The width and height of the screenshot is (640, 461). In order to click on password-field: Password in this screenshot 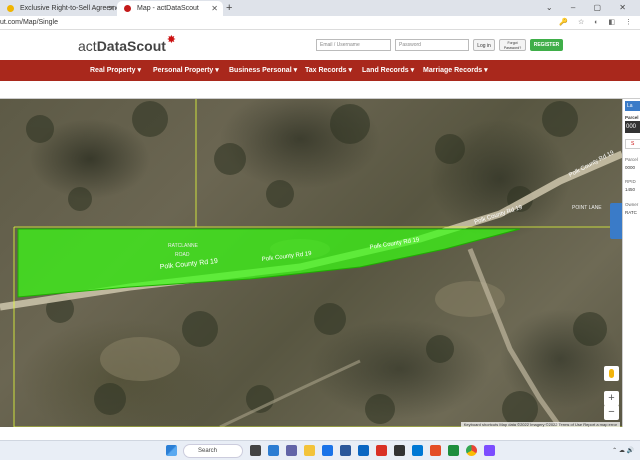, I will do `click(432, 45)`.